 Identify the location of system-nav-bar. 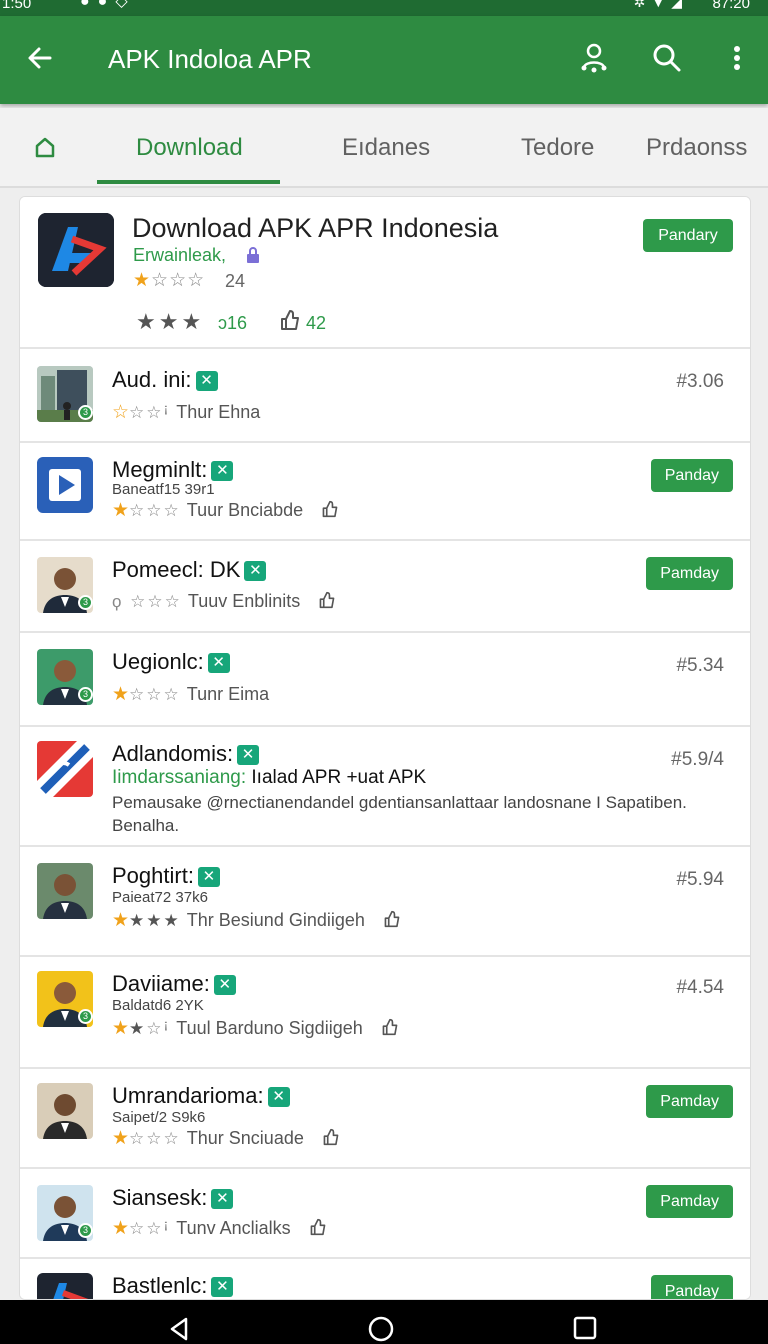
(384, 1322).